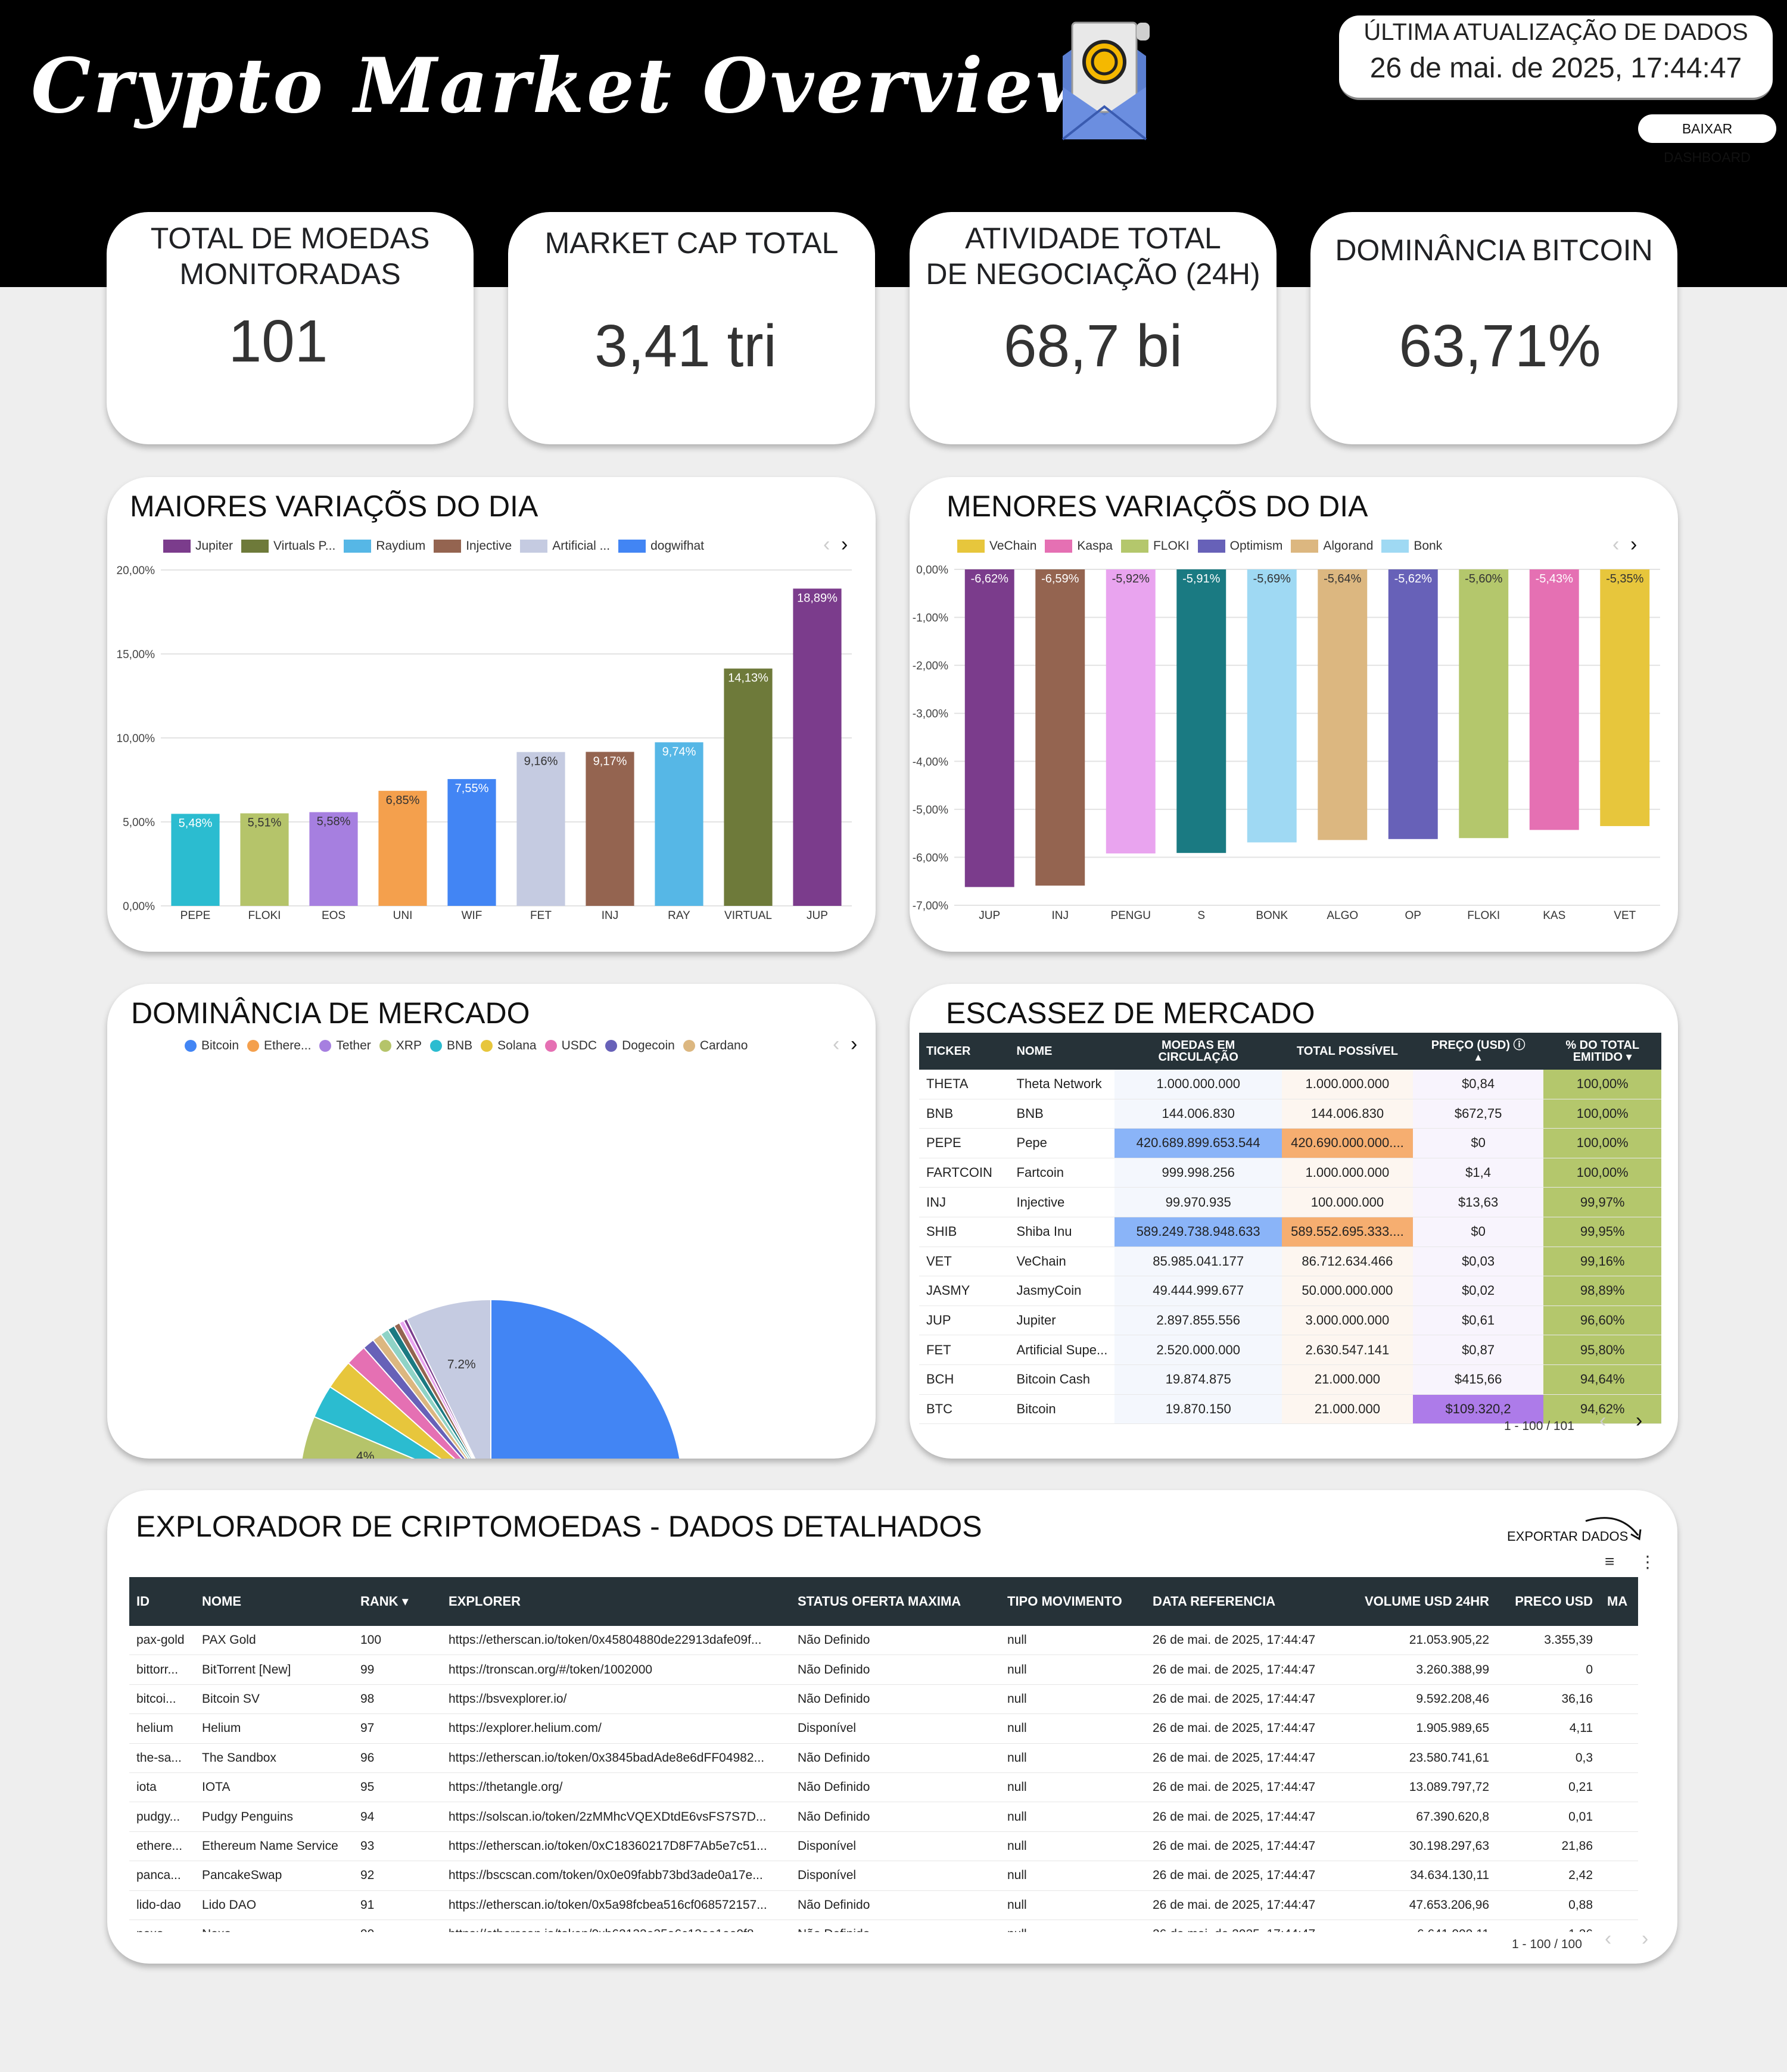 Image resolution: width=1787 pixels, height=2072 pixels. I want to click on table-cell: Lido DAO, so click(274, 1905).